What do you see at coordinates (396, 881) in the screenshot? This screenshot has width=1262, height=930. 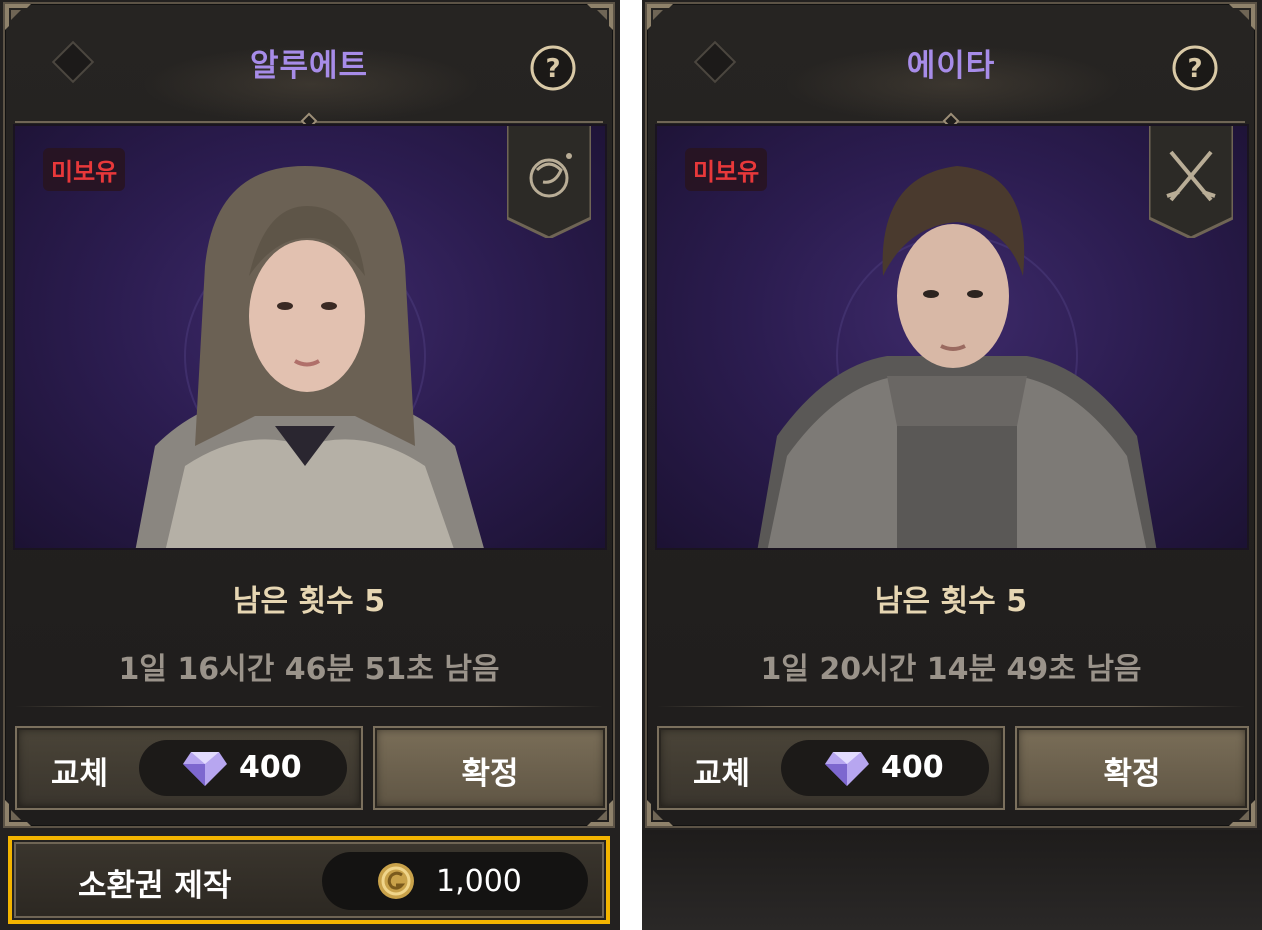 I see `gold-coin-icon` at bounding box center [396, 881].